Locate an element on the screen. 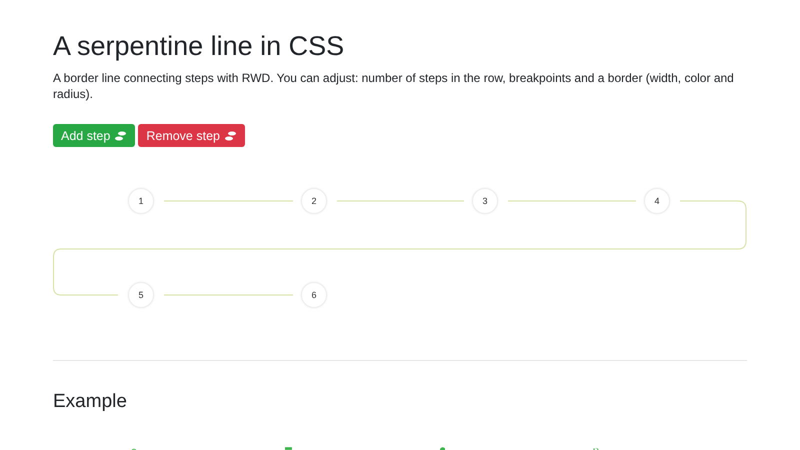 Image resolution: width=800 pixels, height=450 pixels. step-circle: 6 is located at coordinates (314, 295).